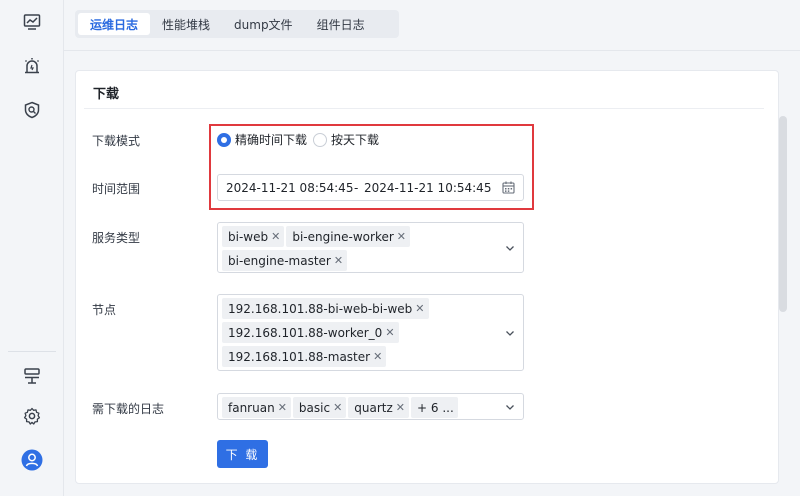 Image resolution: width=800 pixels, height=496 pixels. What do you see at coordinates (424, 108) in the screenshot?
I see `card-title-divider` at bounding box center [424, 108].